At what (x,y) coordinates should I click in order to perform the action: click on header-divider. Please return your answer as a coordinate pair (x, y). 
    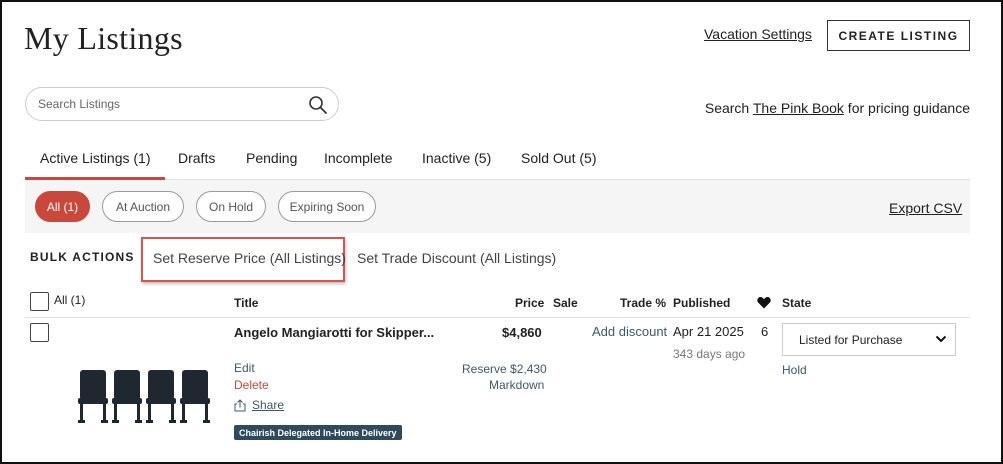
    Looking at the image, I should click on (497, 317).